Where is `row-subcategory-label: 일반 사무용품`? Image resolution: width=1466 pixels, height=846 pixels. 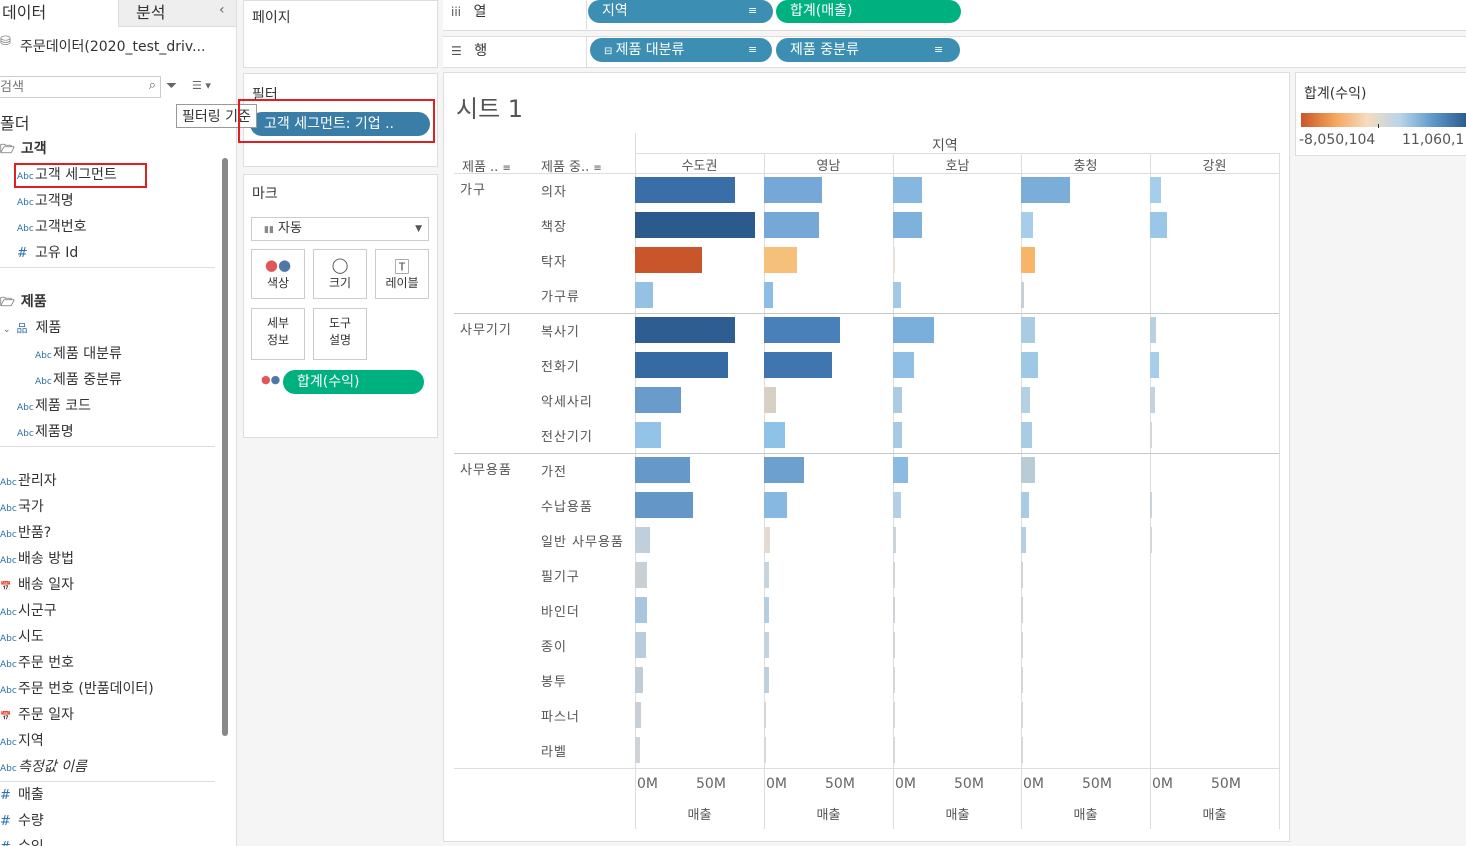
row-subcategory-label: 일반 사무용품 is located at coordinates (582, 540).